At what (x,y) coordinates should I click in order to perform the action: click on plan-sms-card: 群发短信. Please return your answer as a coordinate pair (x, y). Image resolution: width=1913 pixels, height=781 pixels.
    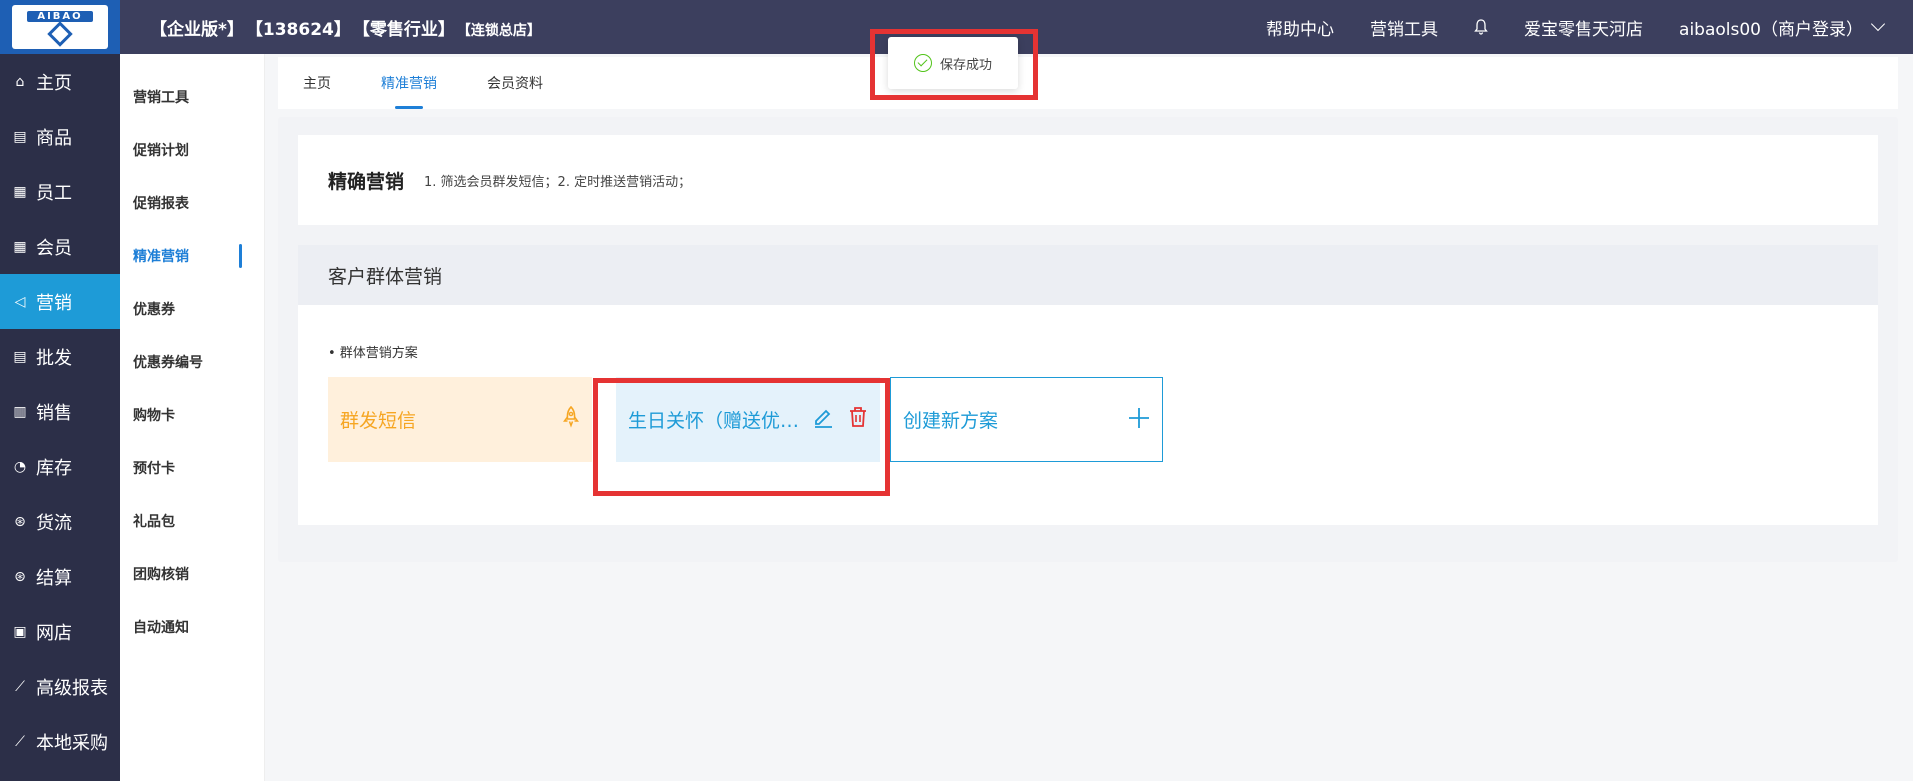
    Looking at the image, I should click on (460, 419).